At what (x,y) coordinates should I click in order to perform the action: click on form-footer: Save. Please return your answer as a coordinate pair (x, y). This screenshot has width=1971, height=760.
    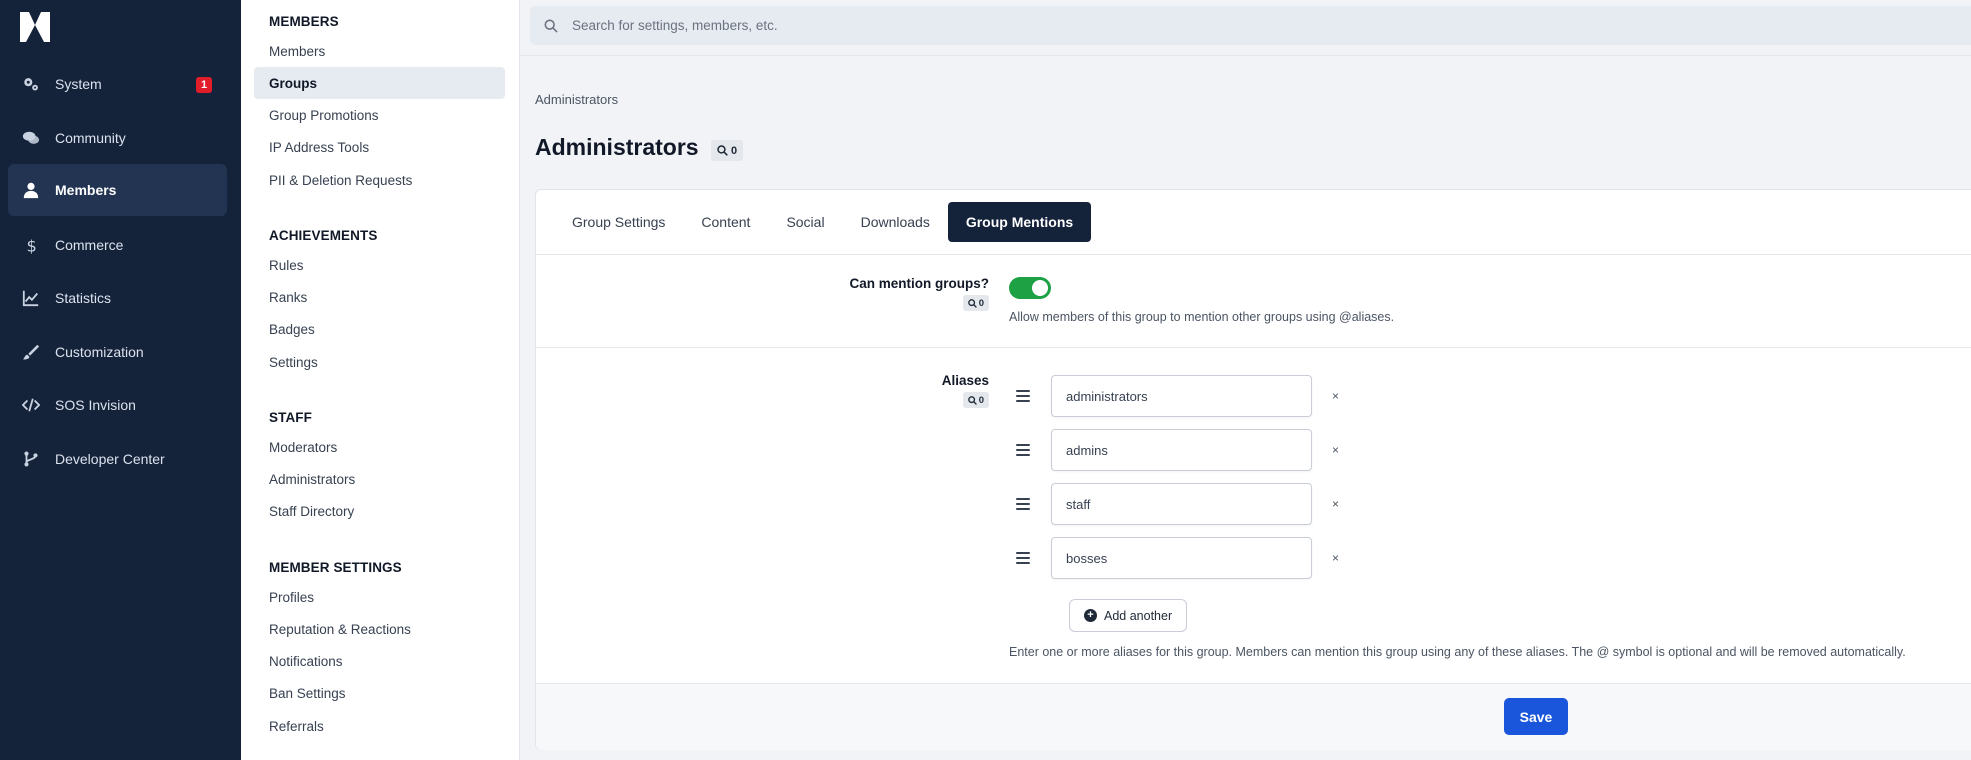
    Looking at the image, I should click on (1253, 716).